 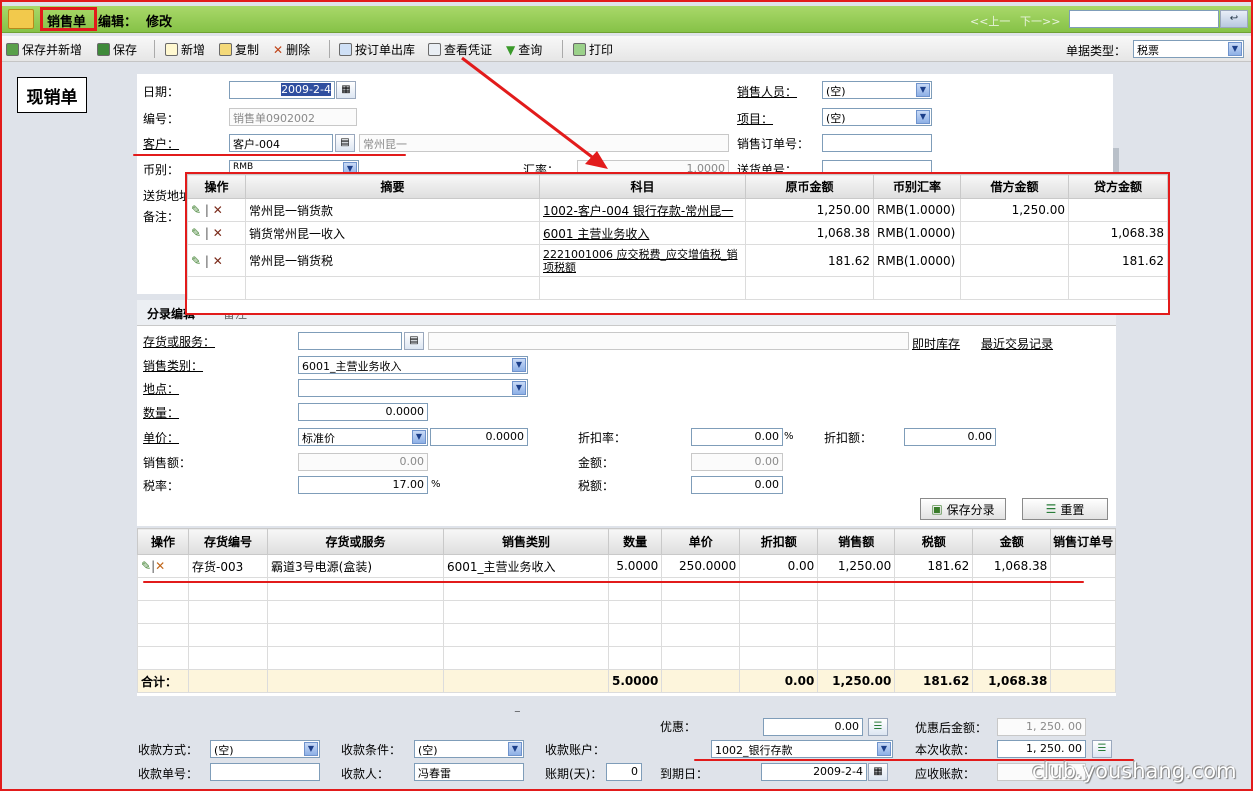 What do you see at coordinates (460, 49) in the screenshot?
I see `view-voucher-button: 查看凭证` at bounding box center [460, 49].